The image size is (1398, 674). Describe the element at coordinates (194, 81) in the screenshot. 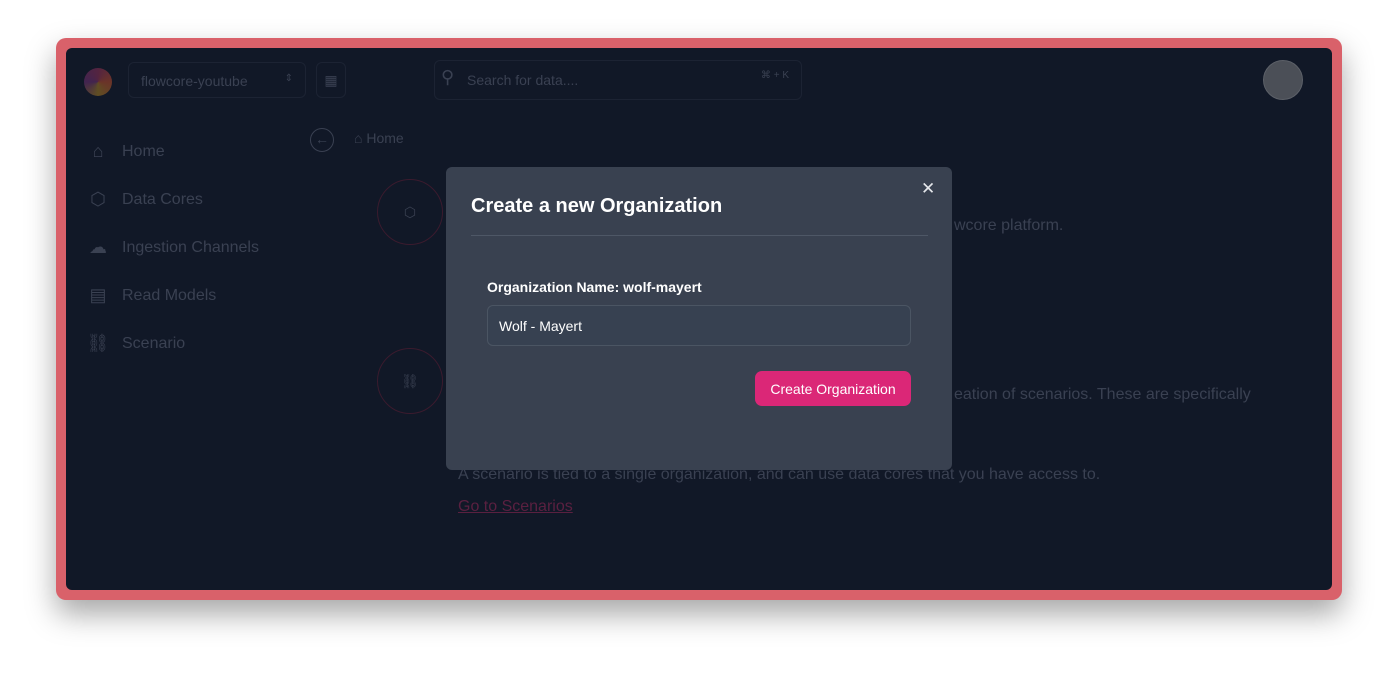

I see `org-selector-label: flowcore-youtube` at that location.